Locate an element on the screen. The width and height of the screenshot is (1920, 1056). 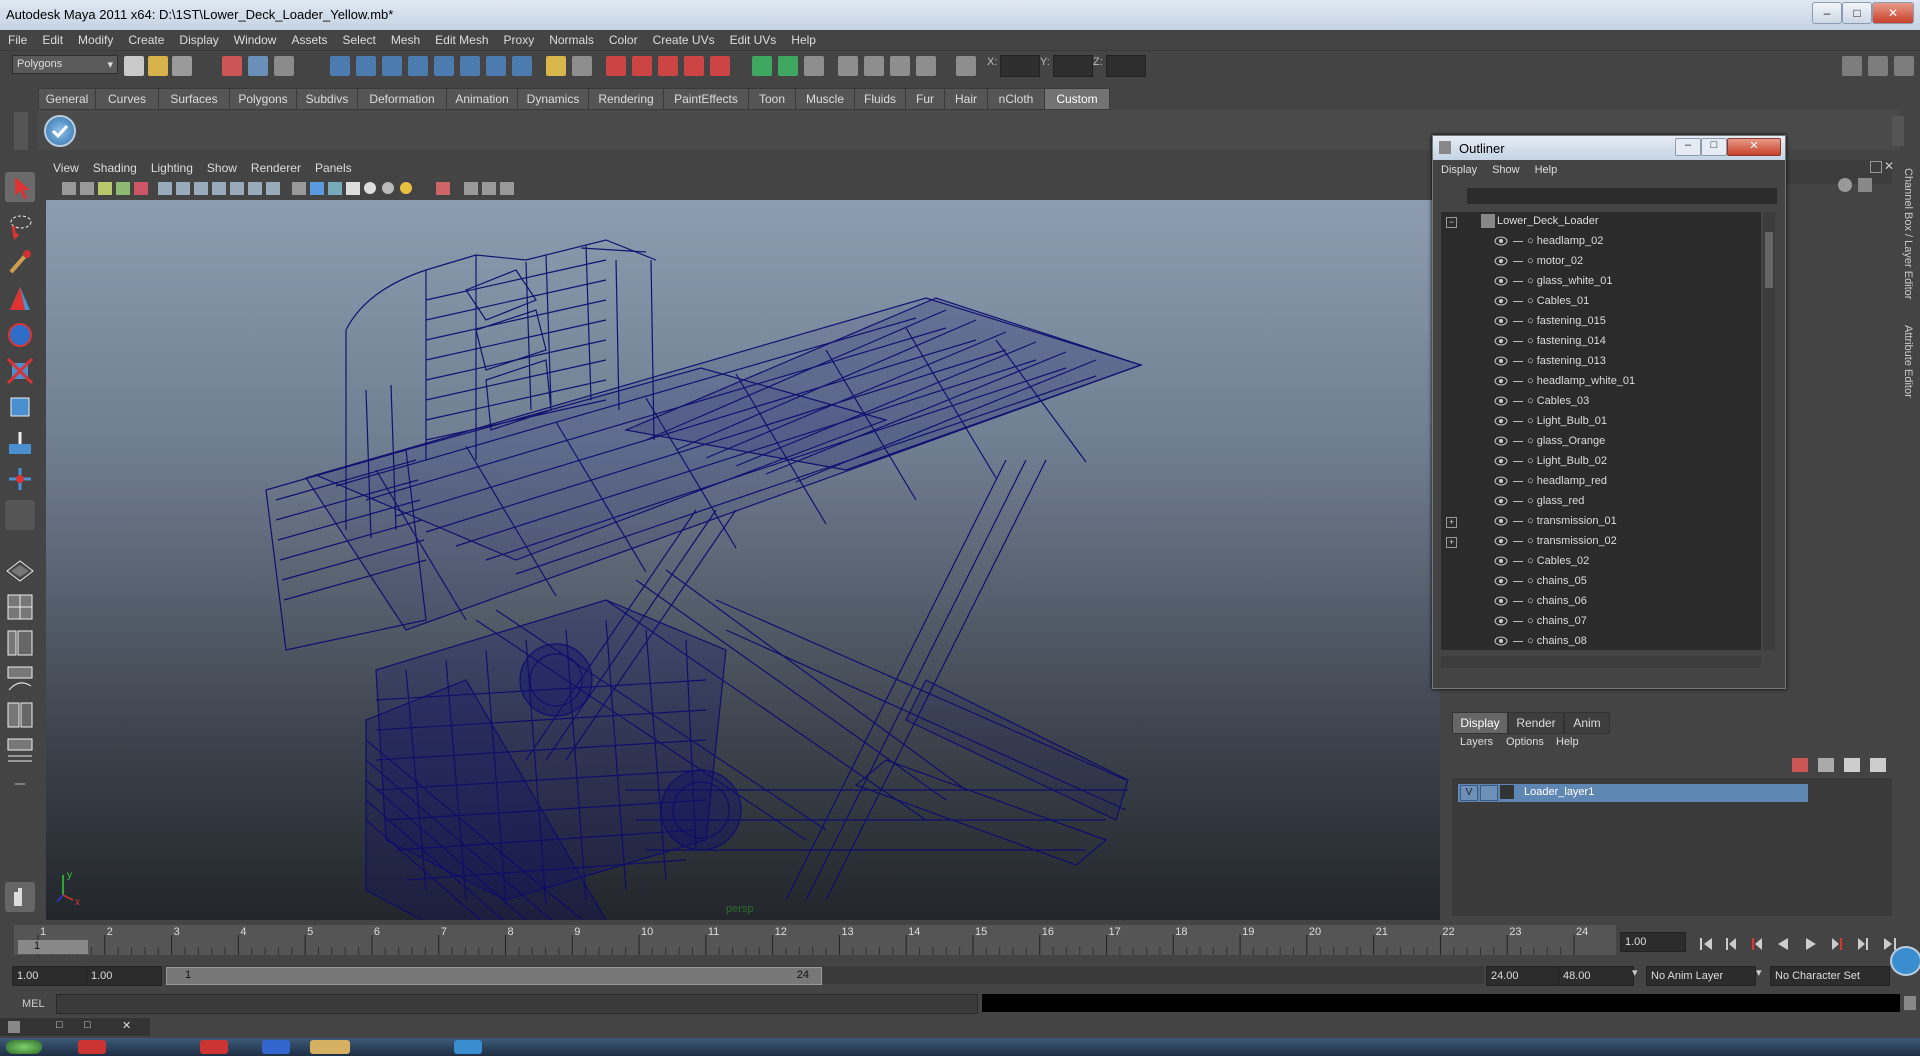
viewport-menu-show: Show is located at coordinates (222, 167).